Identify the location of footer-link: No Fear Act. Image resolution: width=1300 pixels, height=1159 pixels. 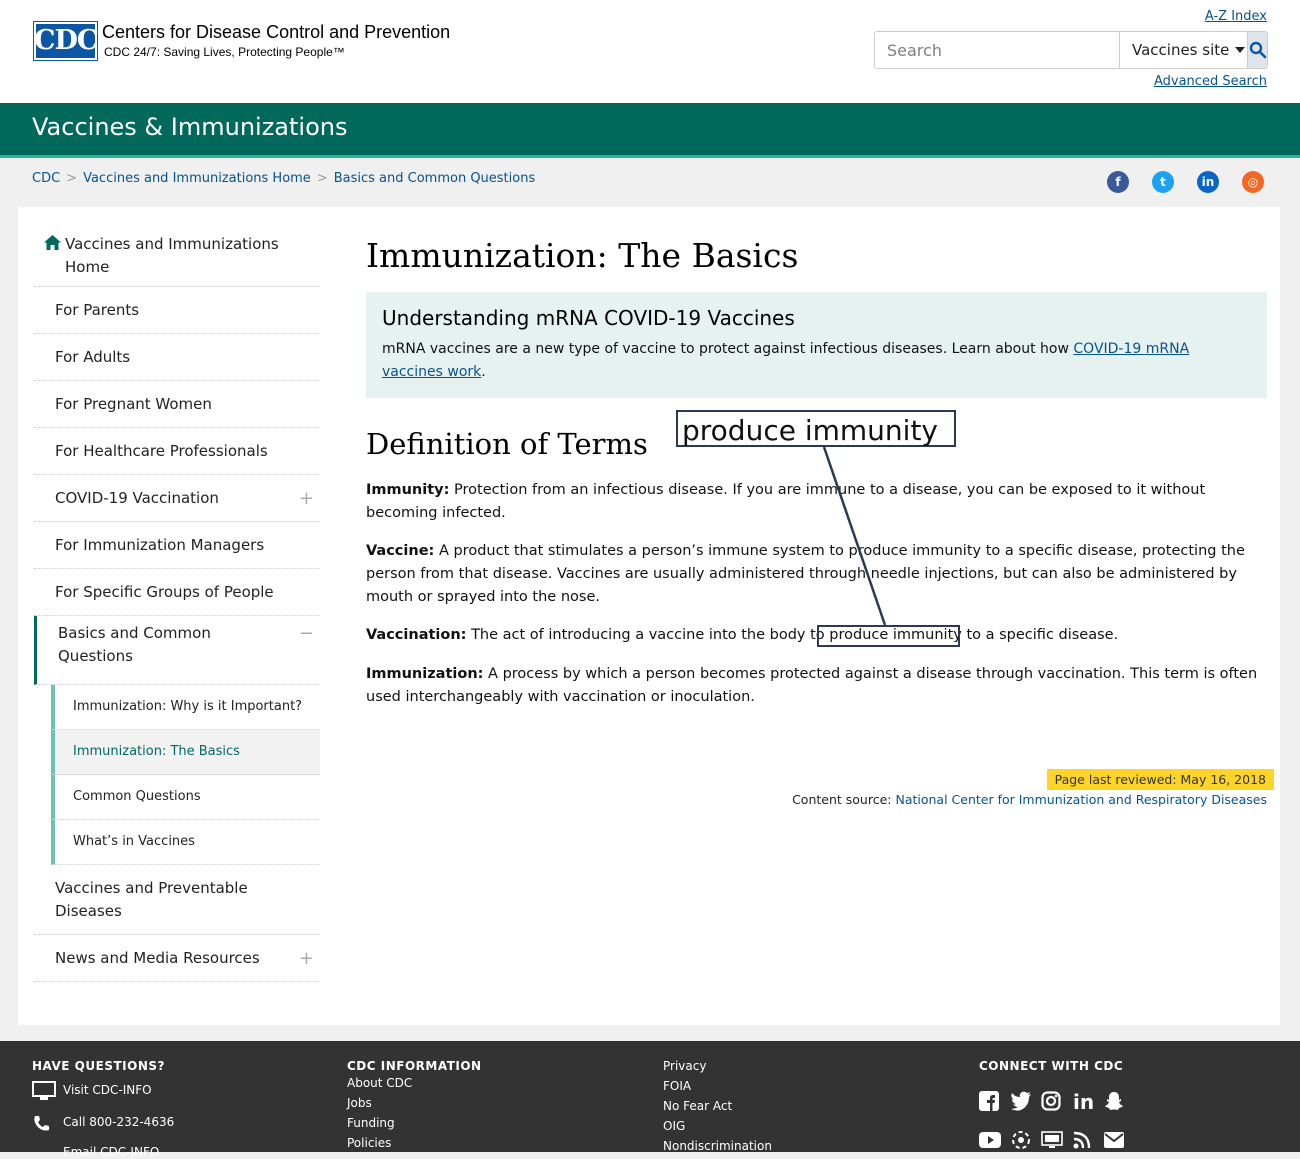
(697, 1106).